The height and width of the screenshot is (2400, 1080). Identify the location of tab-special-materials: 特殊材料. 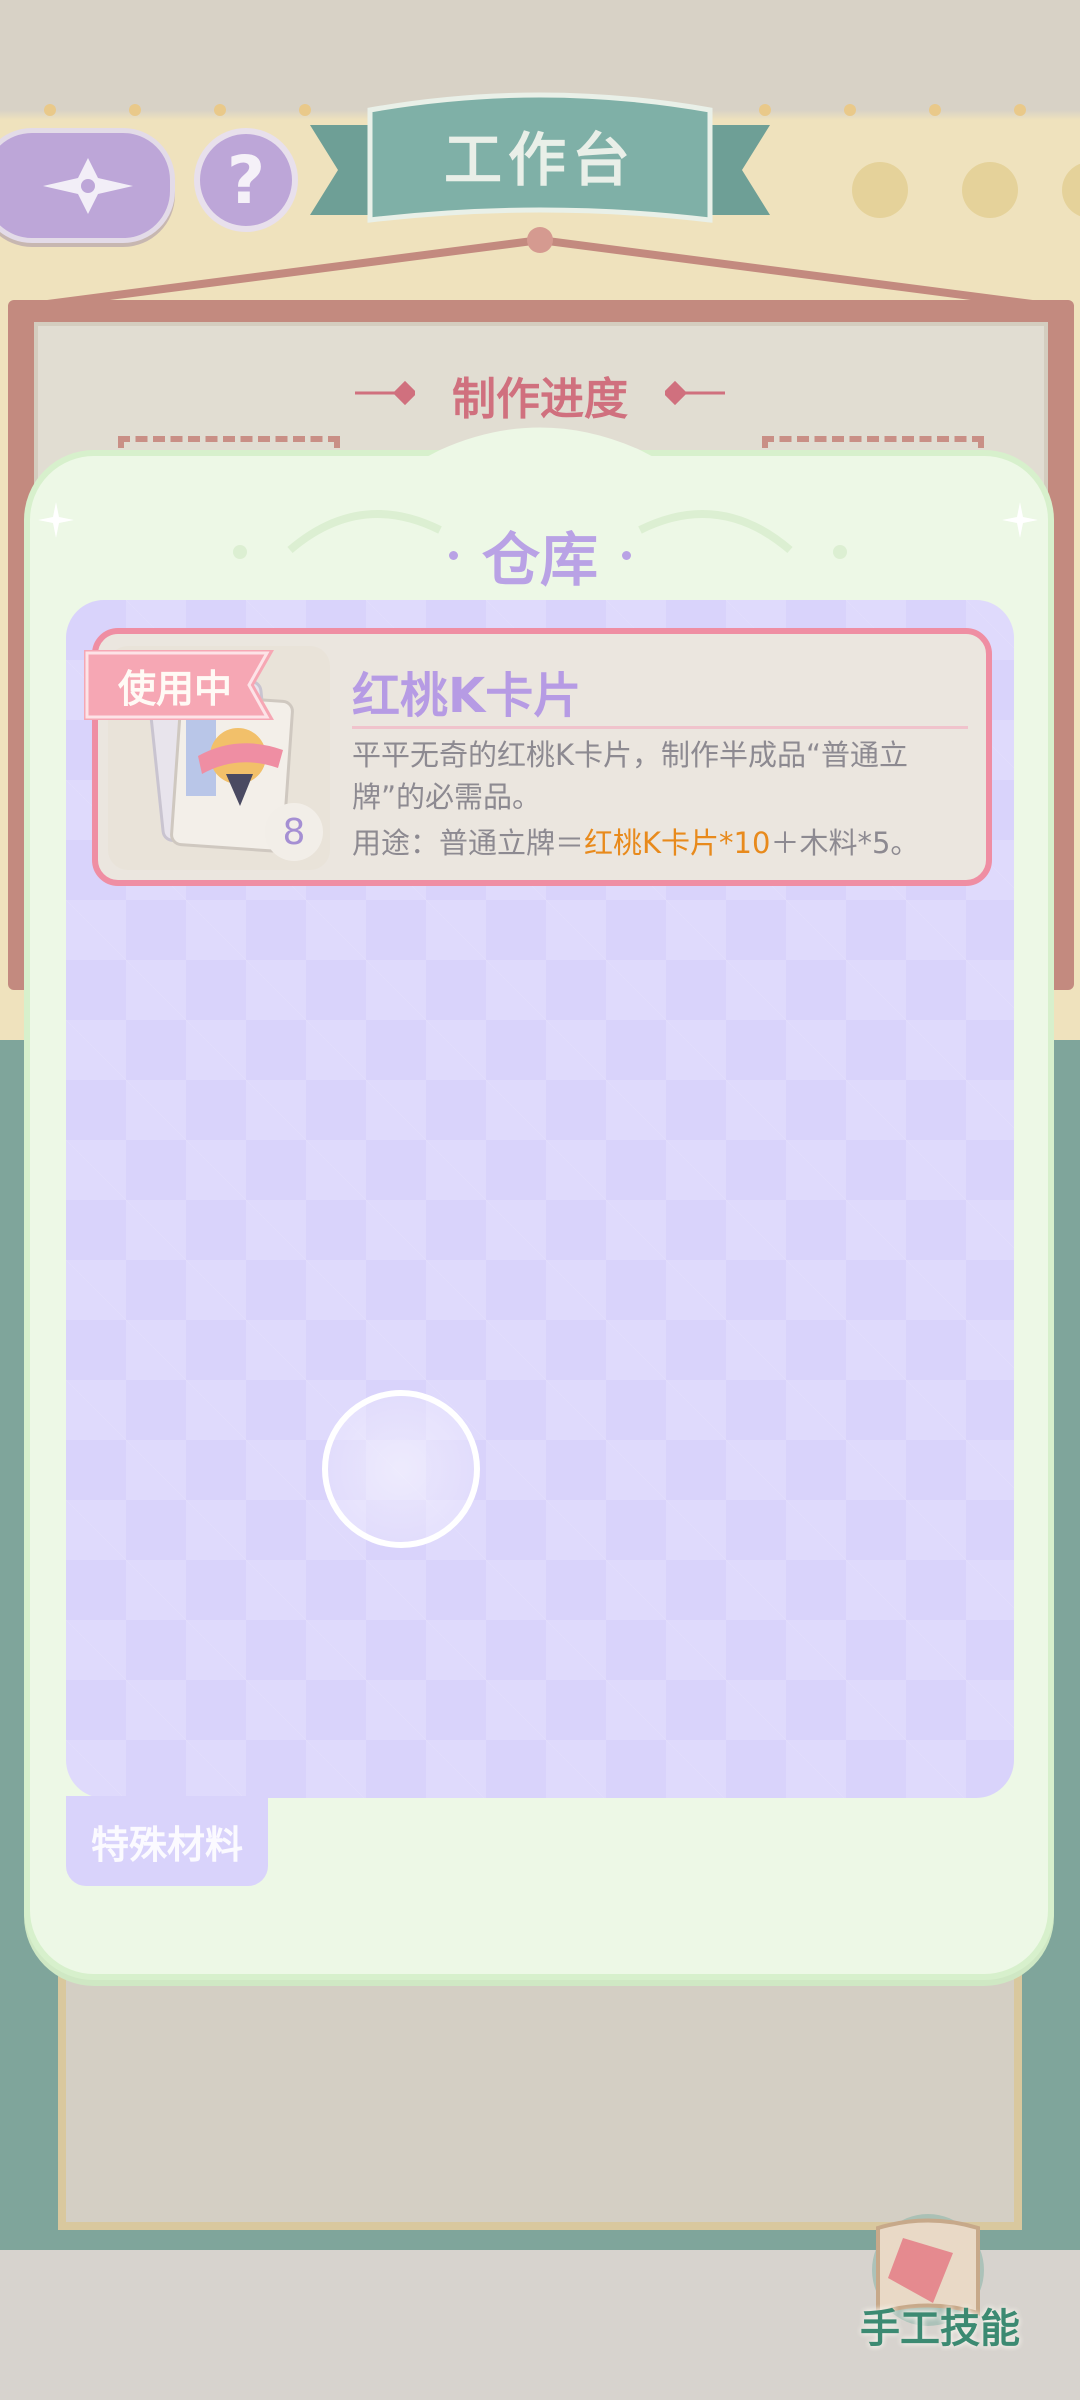
(167, 1841).